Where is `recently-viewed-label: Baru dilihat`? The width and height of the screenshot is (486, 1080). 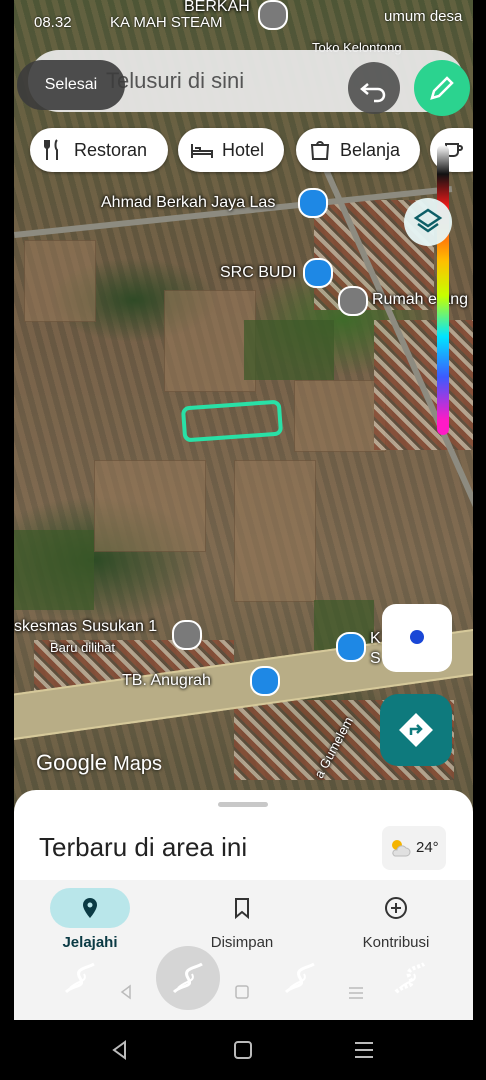
recently-viewed-label: Baru dilihat is located at coordinates (83, 647).